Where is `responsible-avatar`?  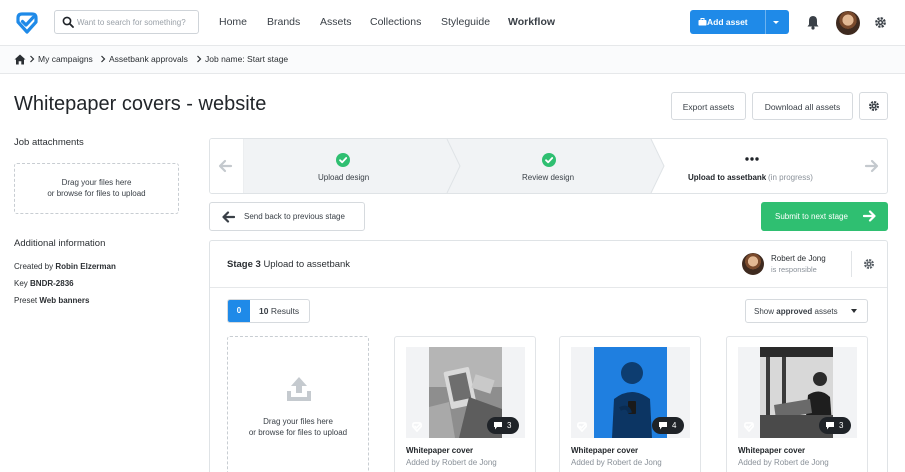
responsible-avatar is located at coordinates (753, 264).